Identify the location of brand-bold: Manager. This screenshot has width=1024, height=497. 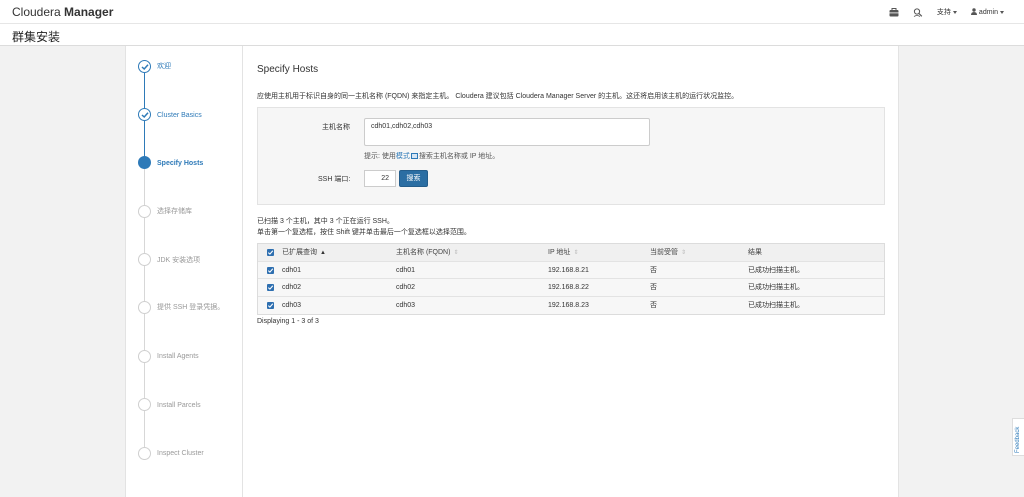
(89, 12).